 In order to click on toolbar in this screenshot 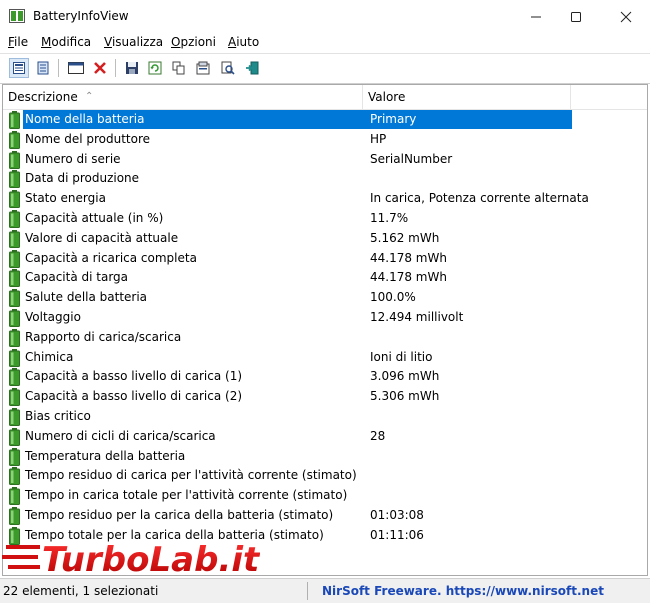, I will do `click(325, 68)`.